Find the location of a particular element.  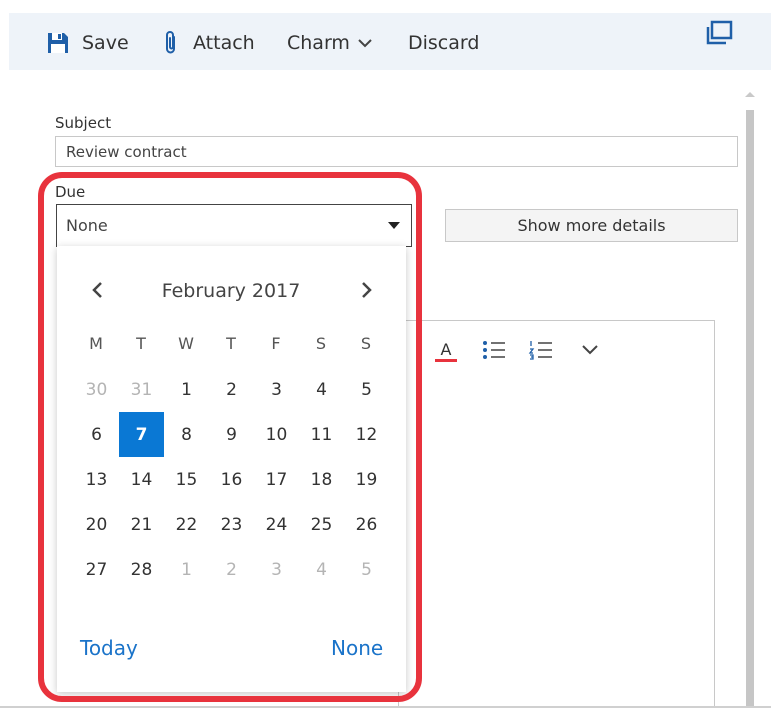

calendar-day: 10 is located at coordinates (276, 434).